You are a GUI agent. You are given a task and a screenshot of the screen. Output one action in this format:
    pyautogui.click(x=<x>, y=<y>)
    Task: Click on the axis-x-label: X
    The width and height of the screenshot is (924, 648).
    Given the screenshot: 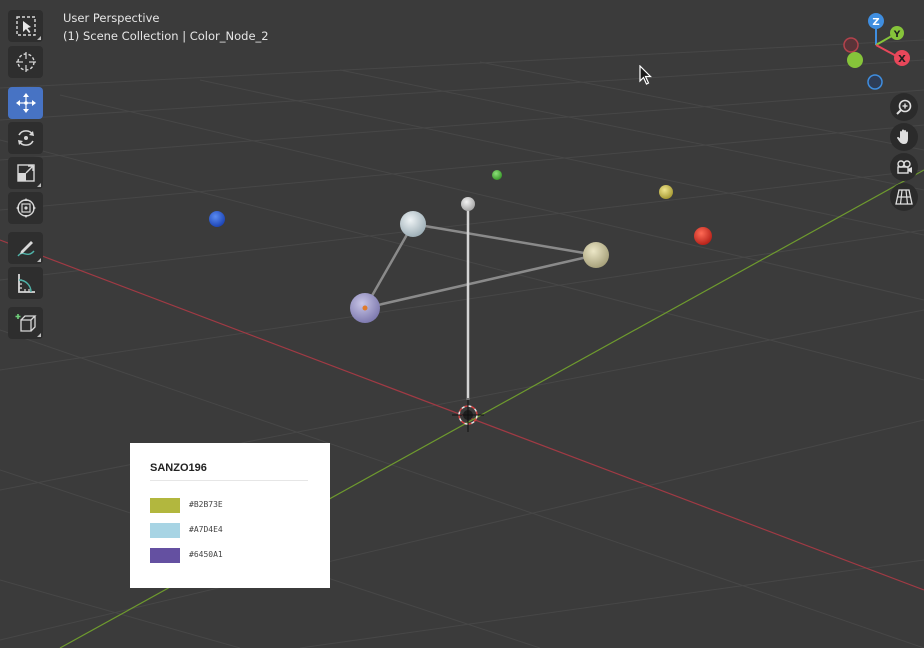 What is the action you would take?
    pyautogui.click(x=902, y=59)
    